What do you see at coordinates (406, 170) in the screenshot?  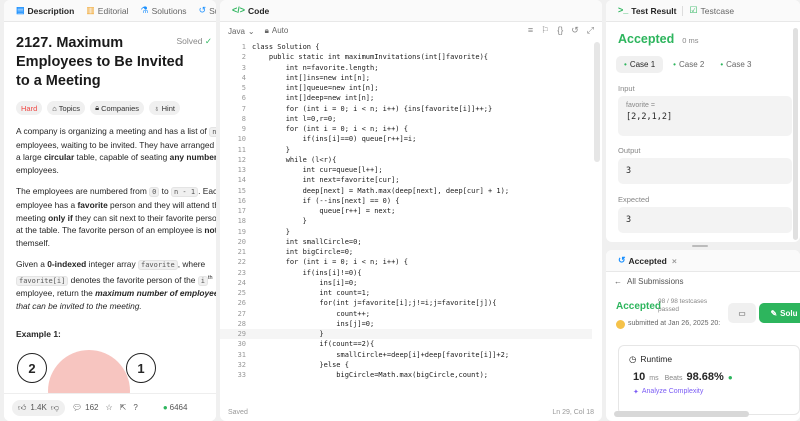 I see `code-line: 13 int cur=queue[l++];` at bounding box center [406, 170].